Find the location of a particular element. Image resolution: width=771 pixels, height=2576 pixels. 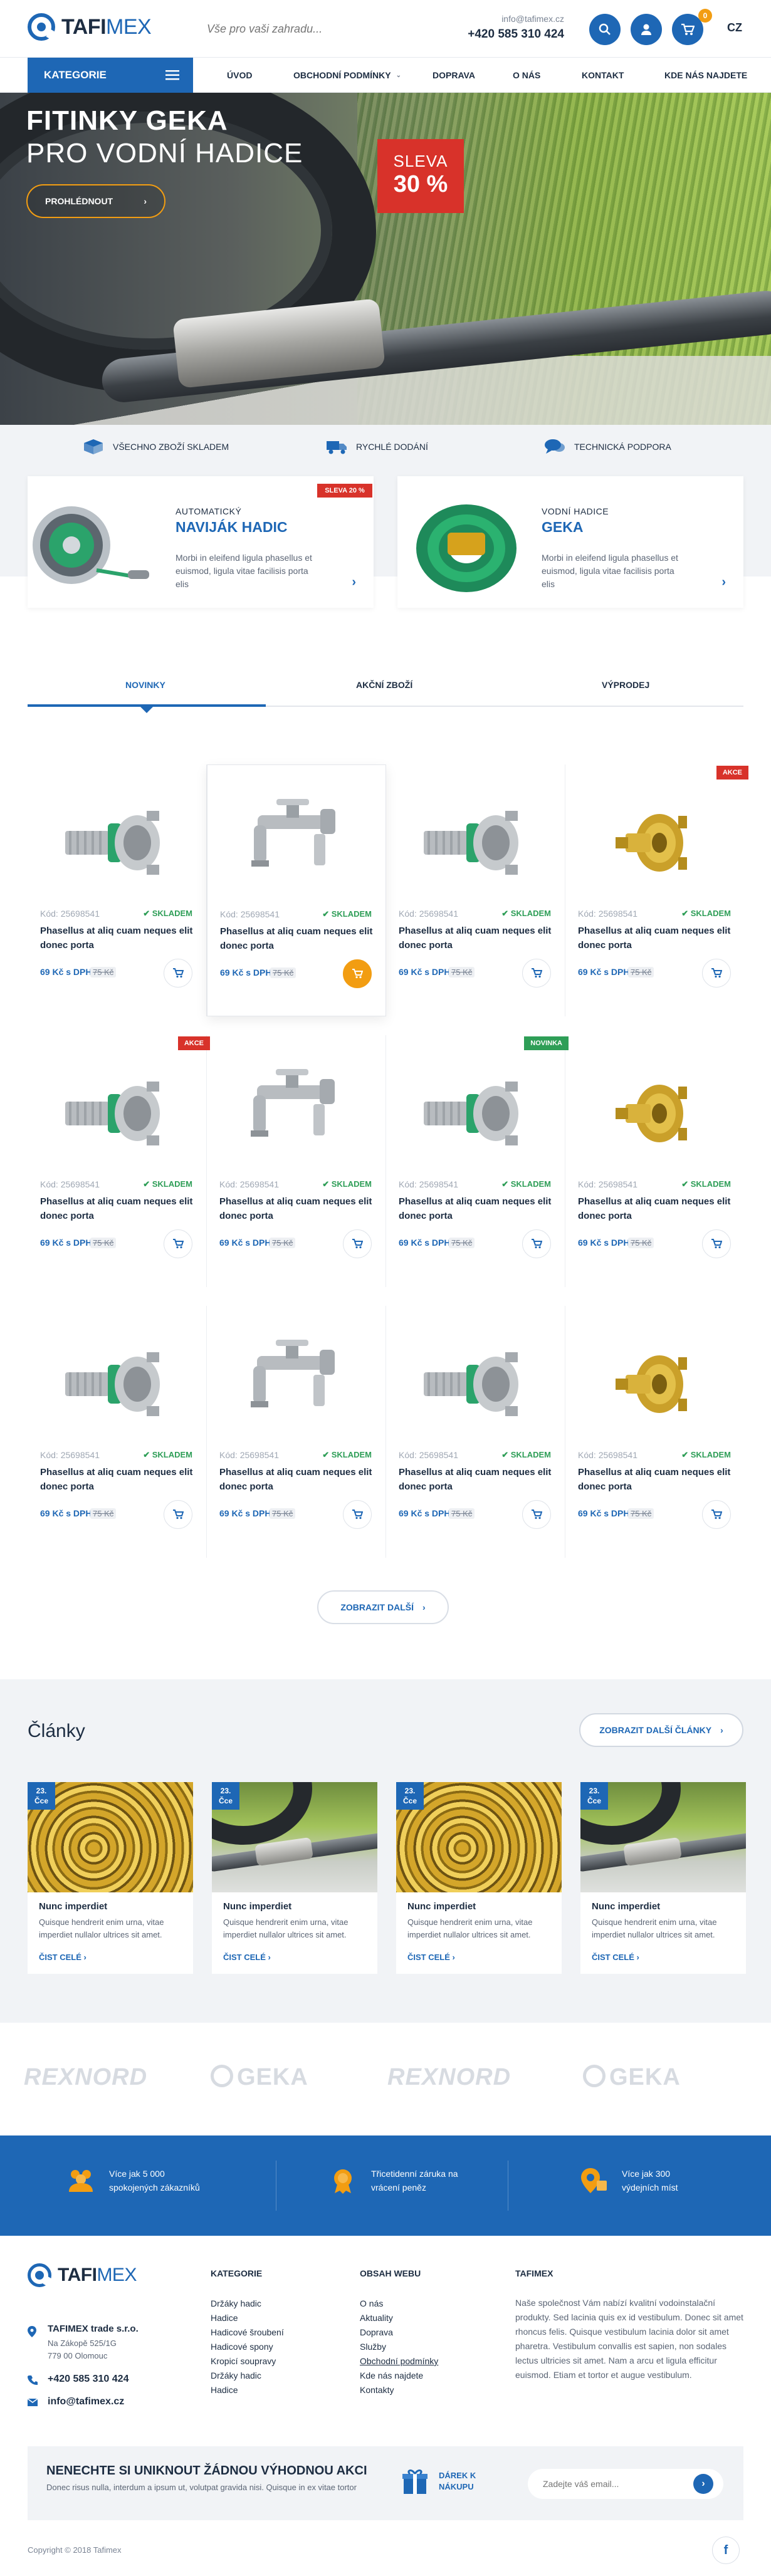

facebook-icon: f is located at coordinates (726, 2550).